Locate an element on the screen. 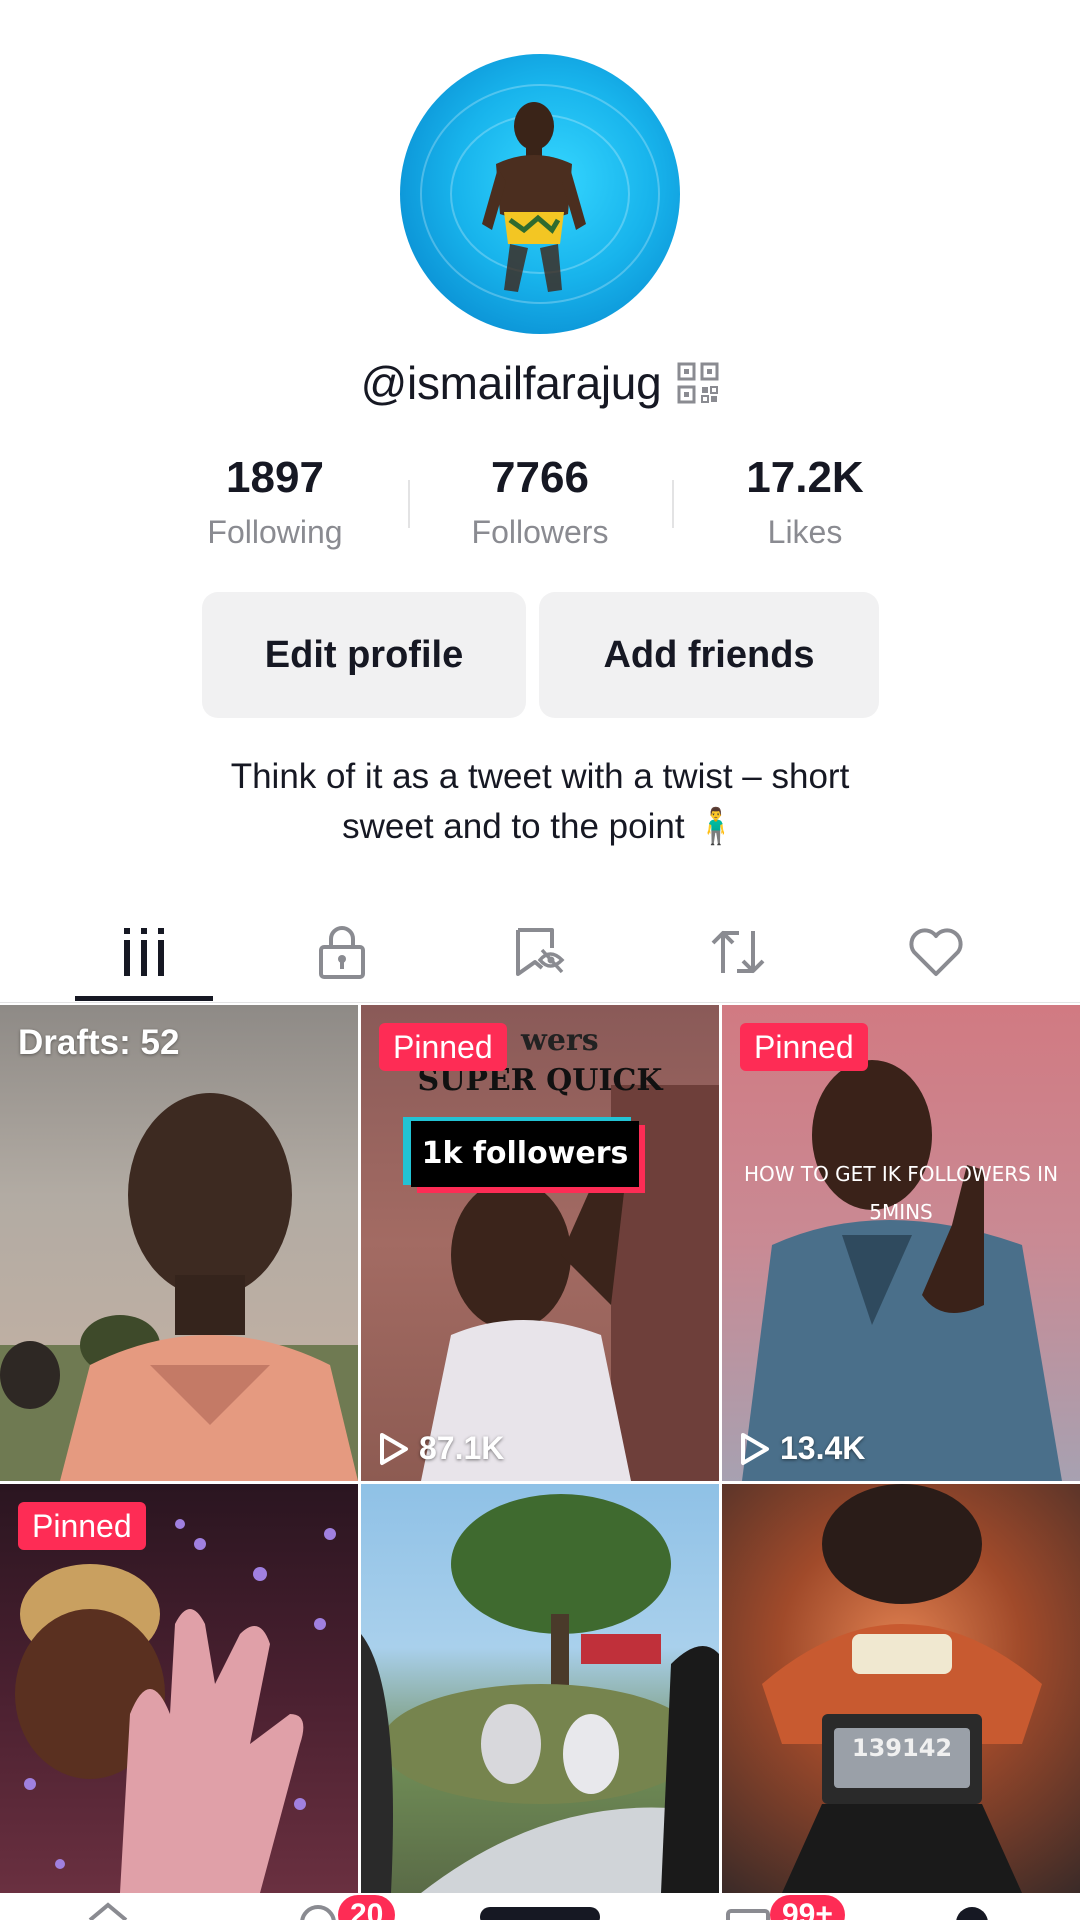 The height and width of the screenshot is (1920, 1080). view-count-value: 13.4K is located at coordinates (823, 1448).